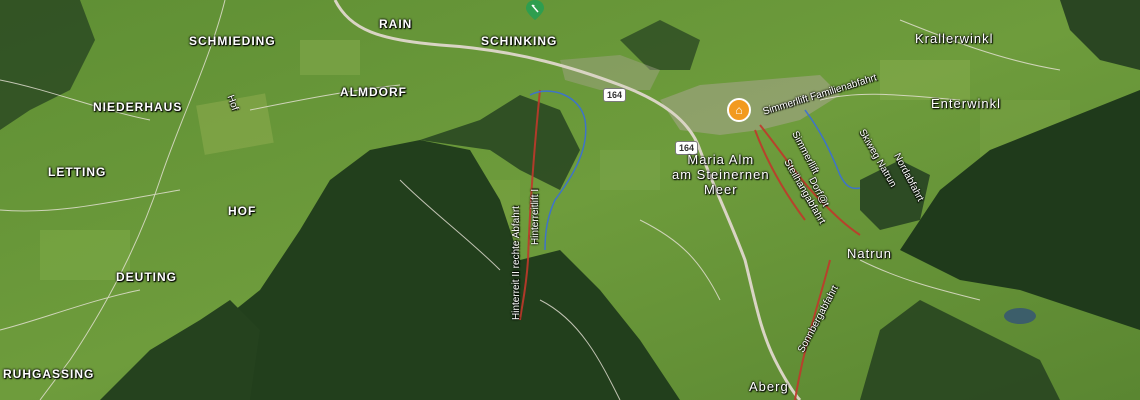 This screenshot has width=1140, height=400. I want to click on place-label-enterwinkl: Enterwinkl, so click(966, 103).